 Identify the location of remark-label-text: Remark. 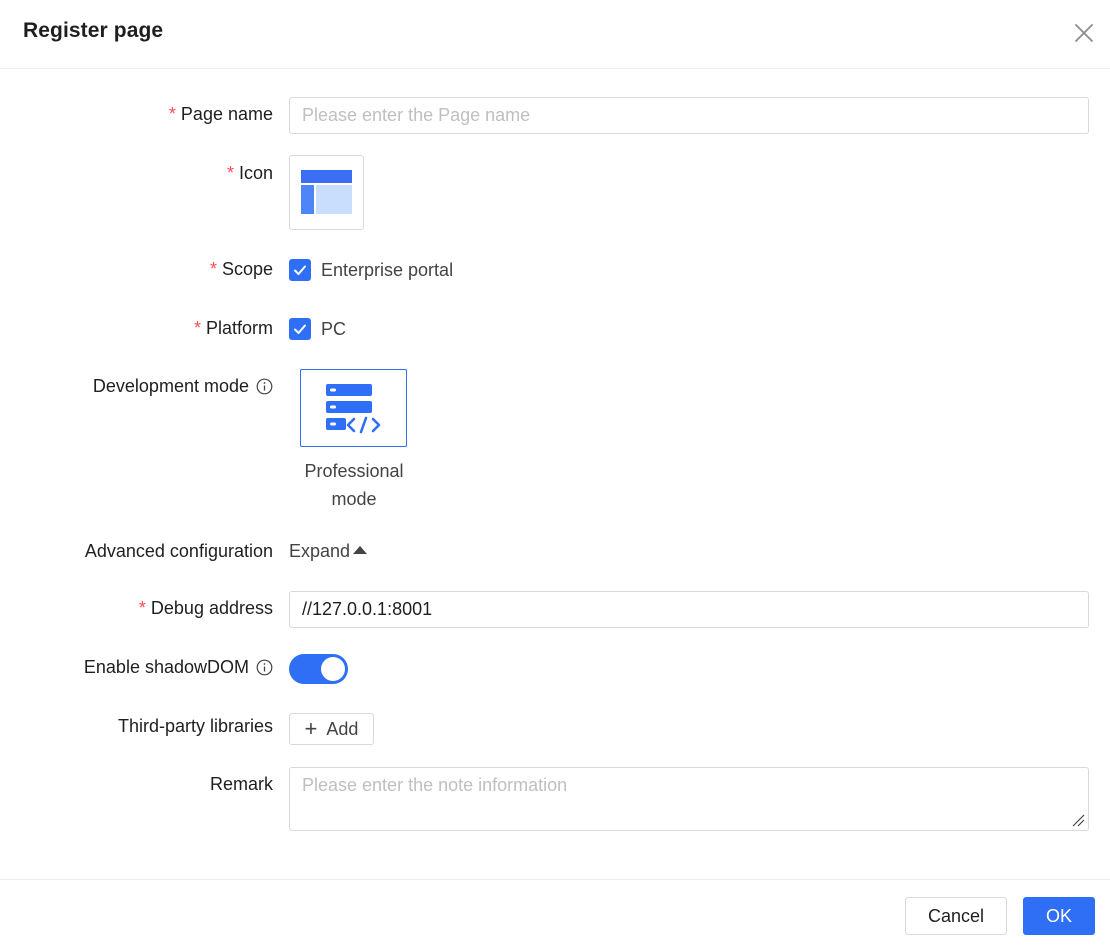
(241, 784).